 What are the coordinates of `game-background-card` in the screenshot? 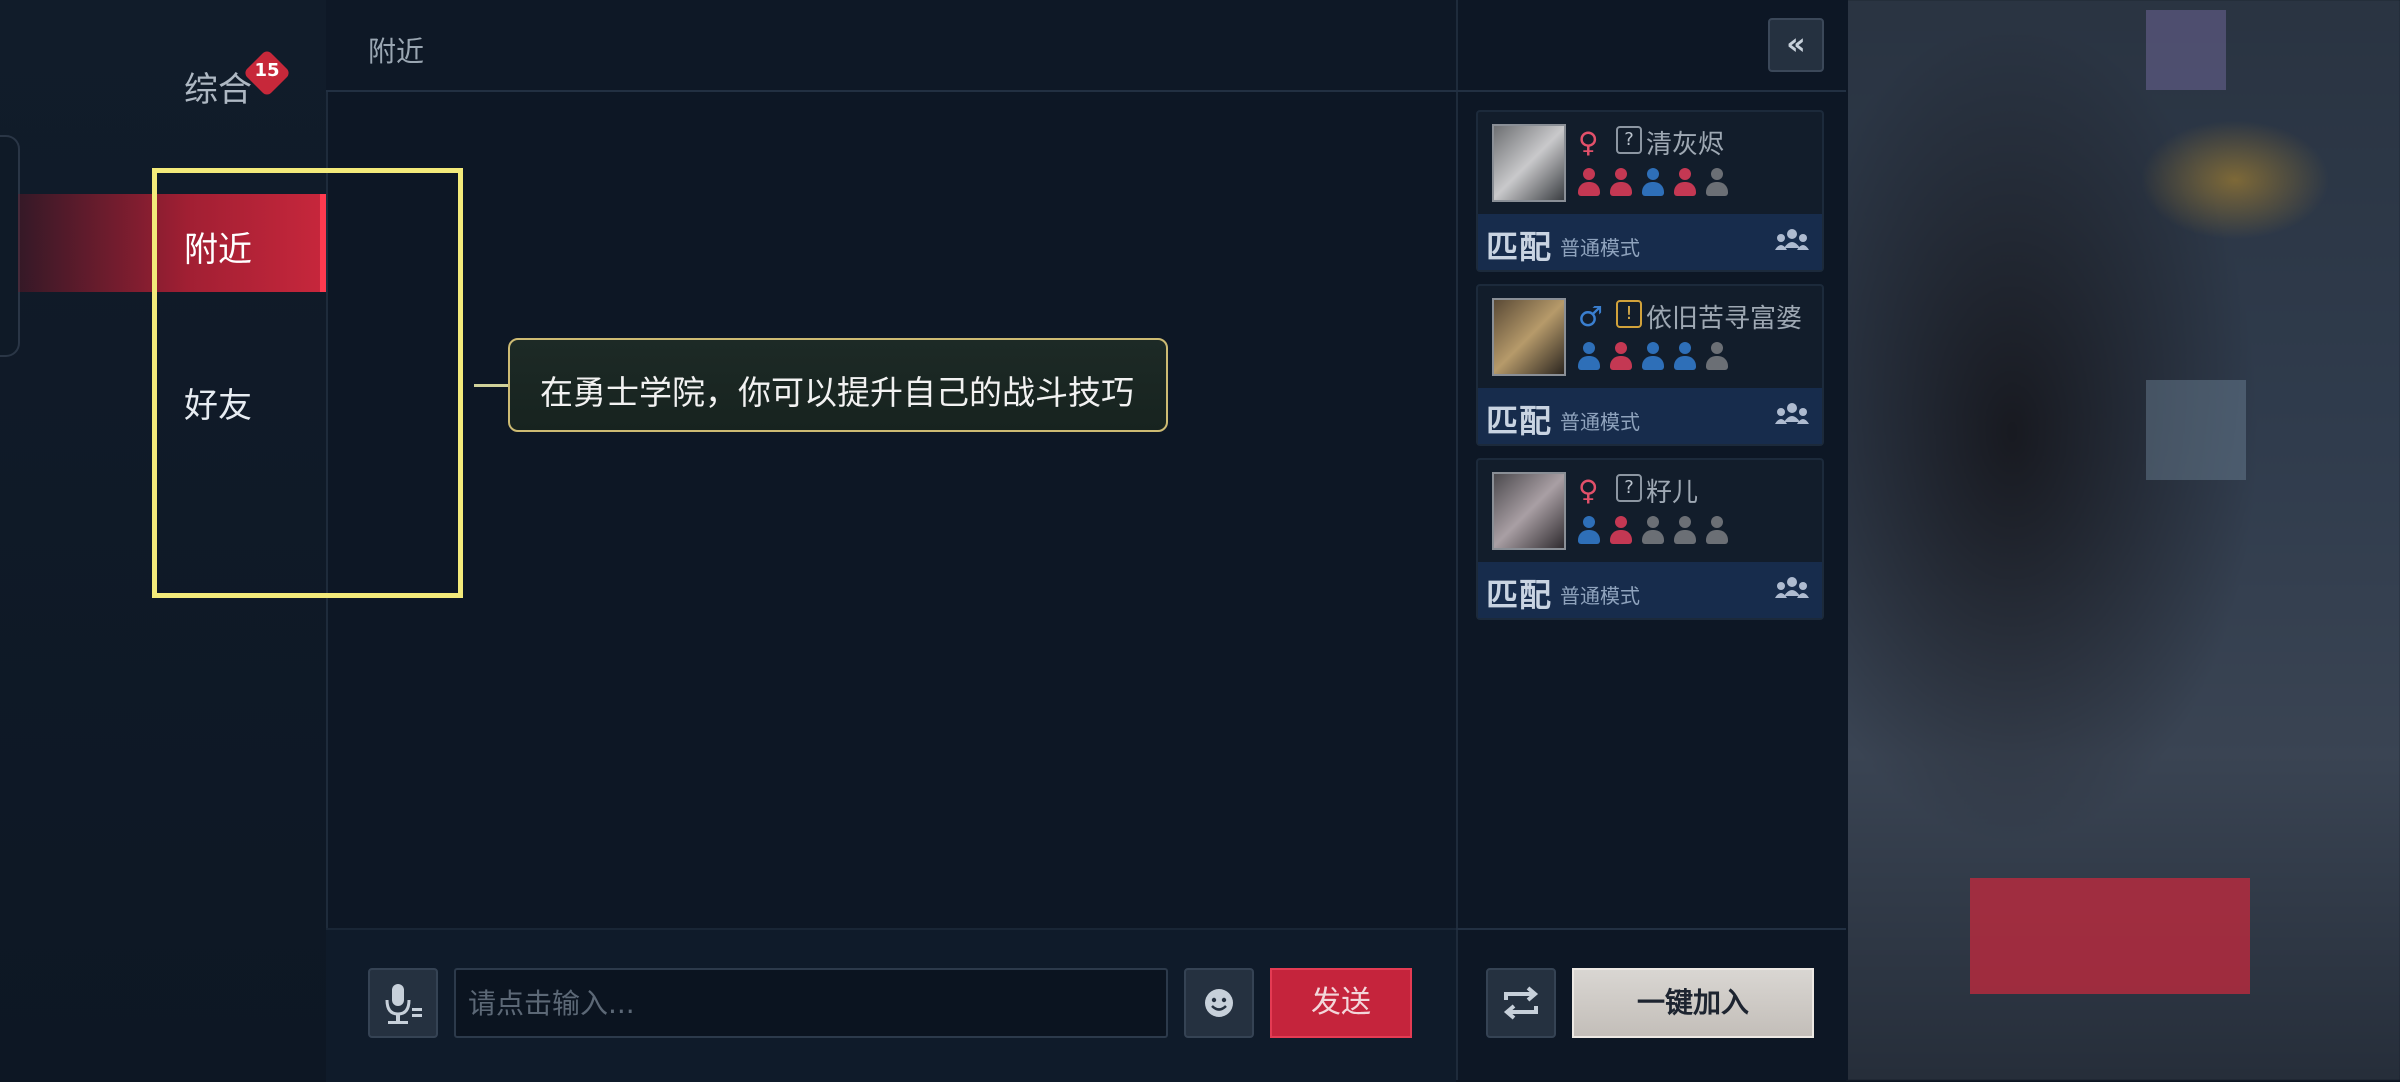 It's located at (2196, 430).